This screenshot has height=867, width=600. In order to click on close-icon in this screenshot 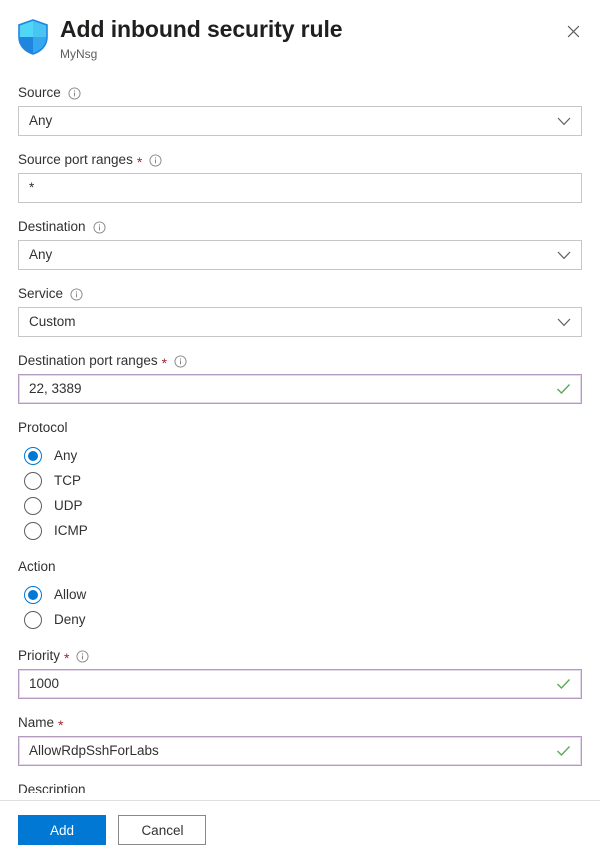, I will do `click(573, 31)`.